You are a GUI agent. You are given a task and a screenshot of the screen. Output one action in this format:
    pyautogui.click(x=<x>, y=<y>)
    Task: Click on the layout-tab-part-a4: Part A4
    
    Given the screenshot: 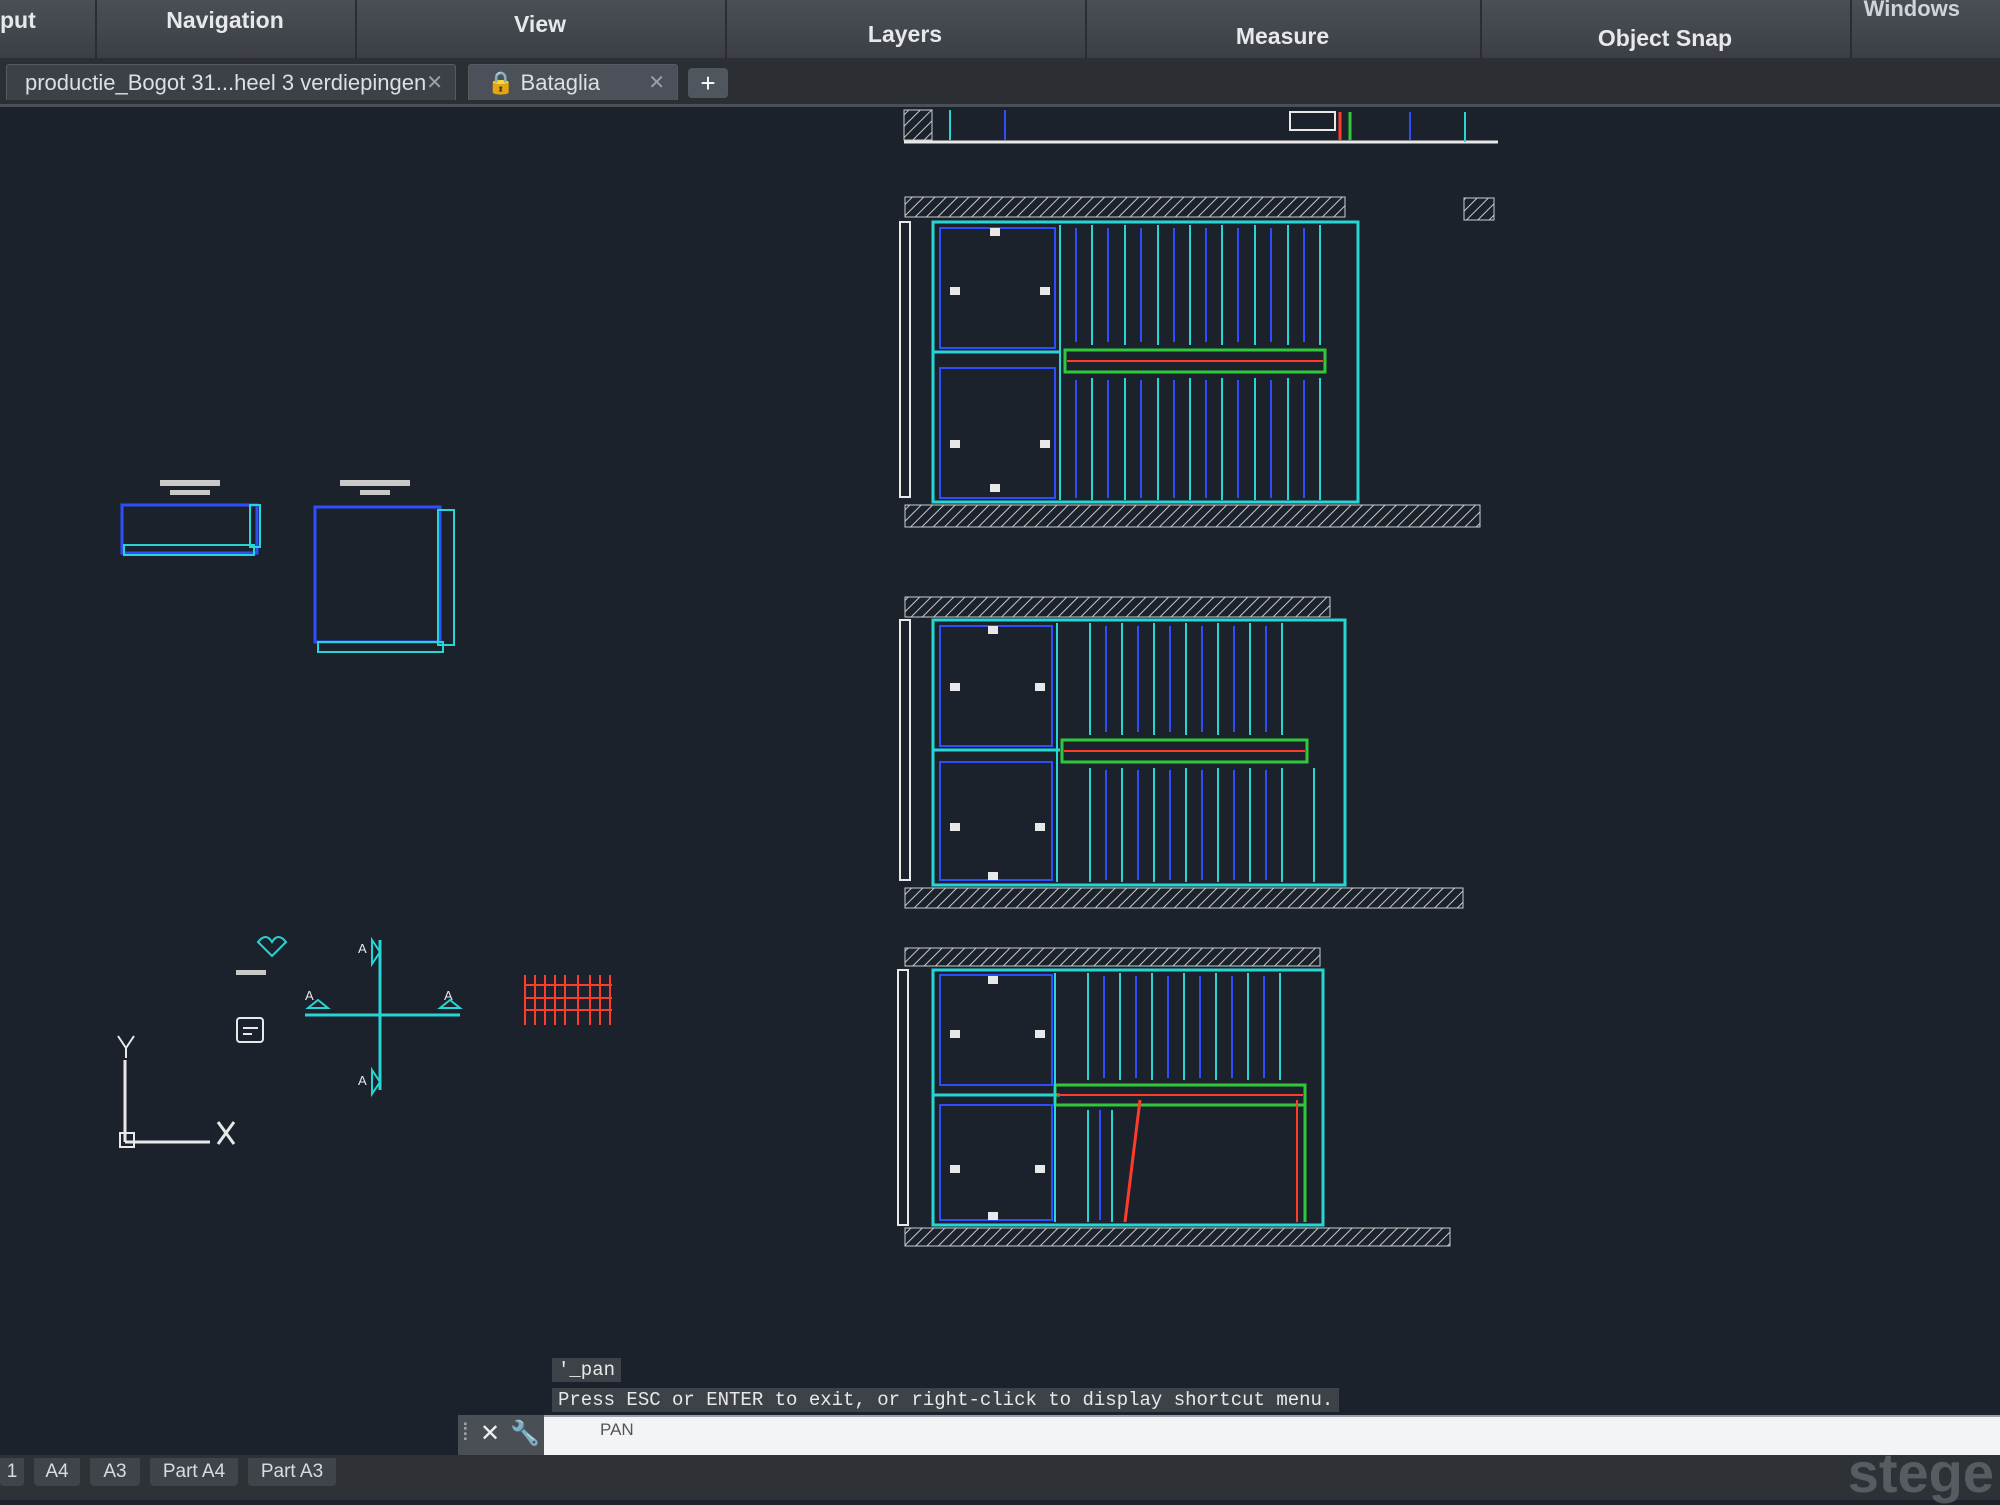 What is the action you would take?
    pyautogui.click(x=194, y=1472)
    